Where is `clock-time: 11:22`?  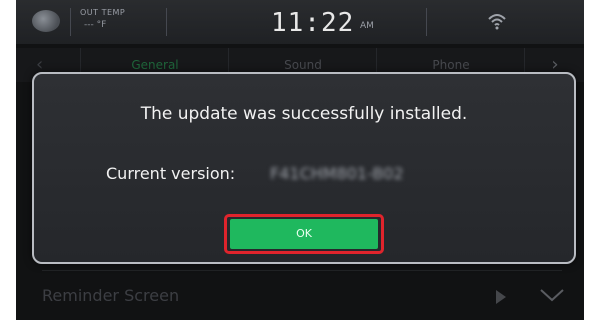 clock-time: 11:22 is located at coordinates (313, 23).